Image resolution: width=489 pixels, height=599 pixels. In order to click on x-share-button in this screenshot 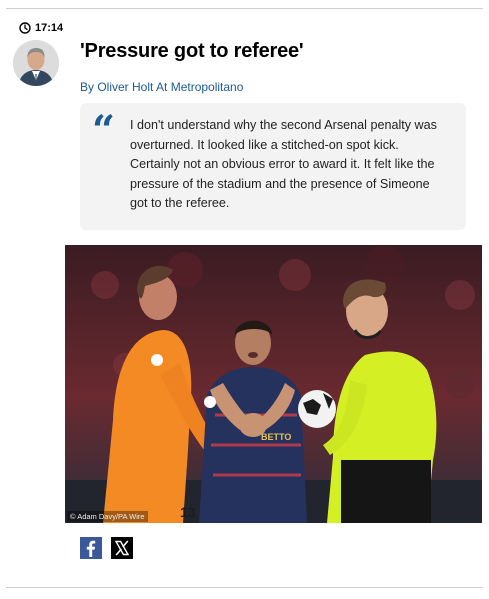, I will do `click(122, 548)`.